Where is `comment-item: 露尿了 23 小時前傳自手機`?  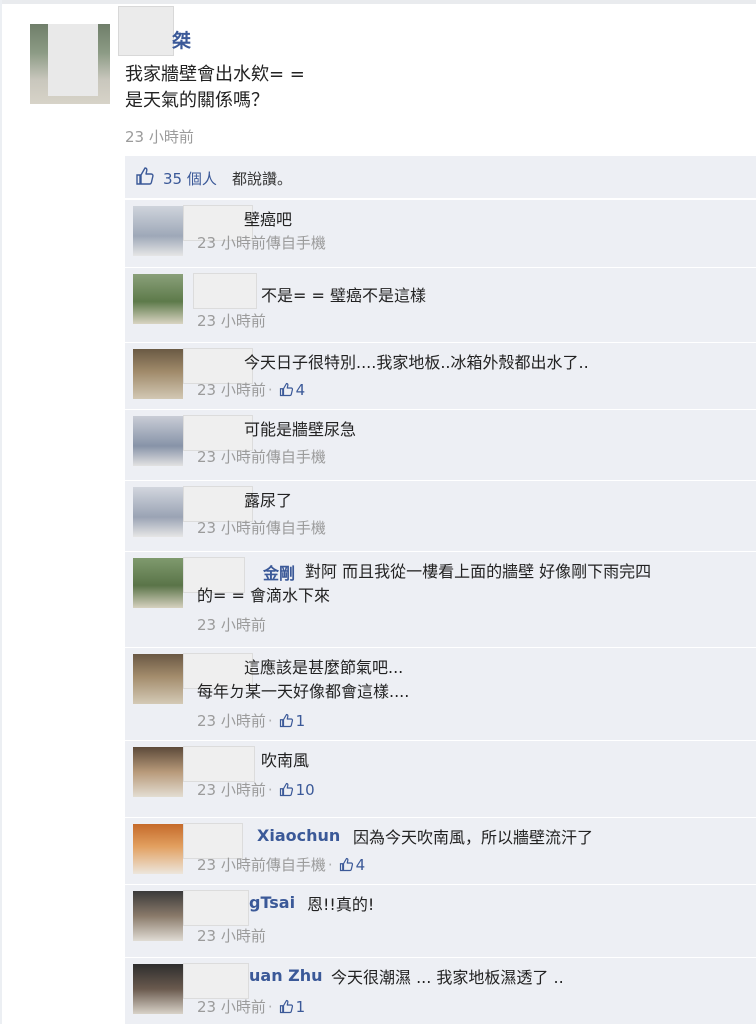
comment-item: 露尿了 23 小時前傳自手機 is located at coordinates (440, 516).